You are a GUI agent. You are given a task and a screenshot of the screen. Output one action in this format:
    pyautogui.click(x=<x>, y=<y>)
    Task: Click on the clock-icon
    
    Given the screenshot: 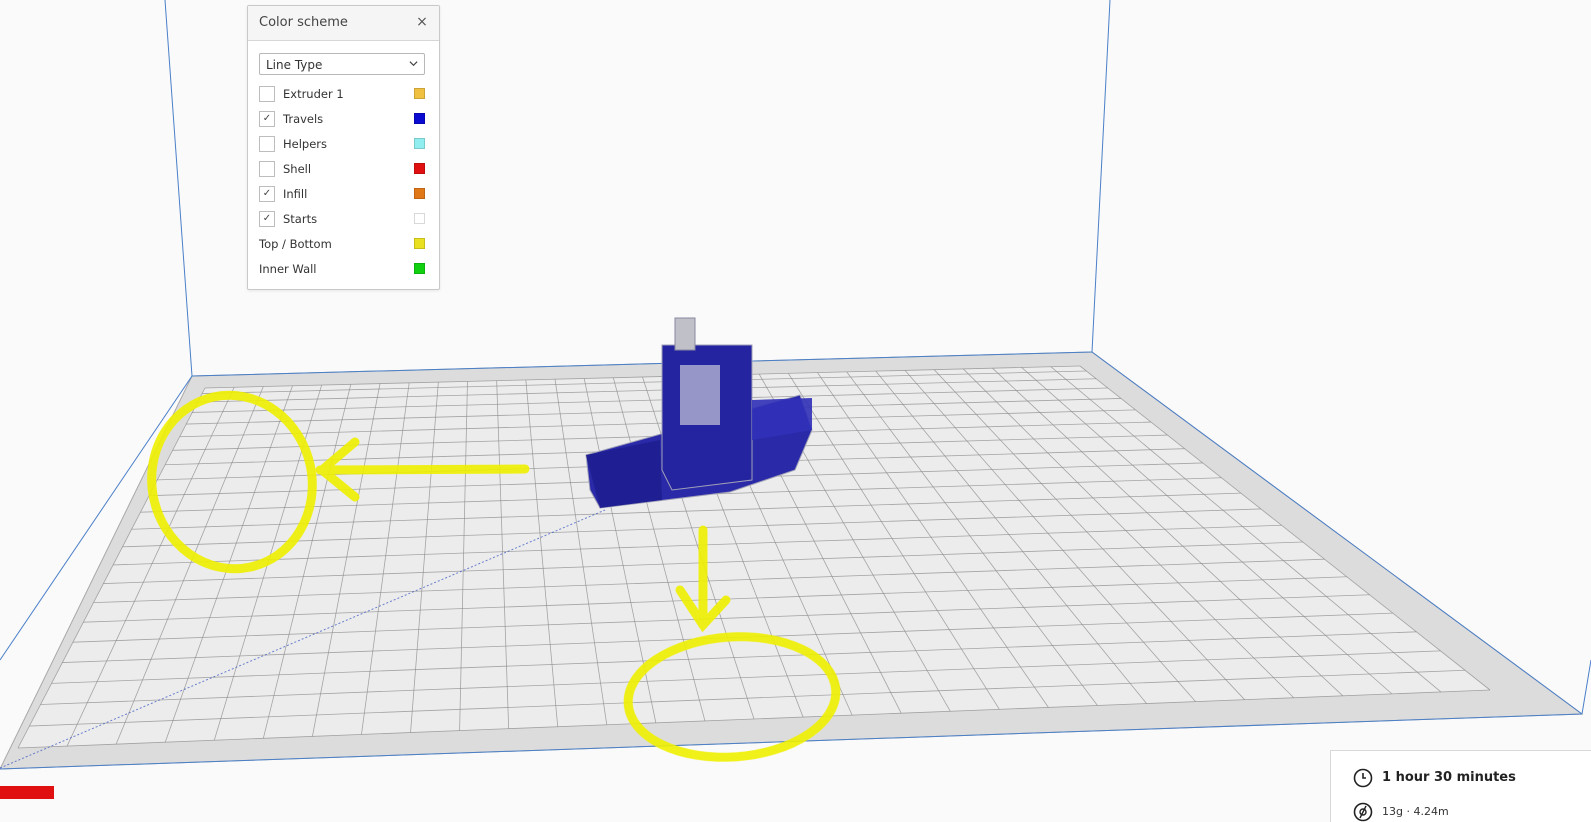 What is the action you would take?
    pyautogui.click(x=1363, y=778)
    